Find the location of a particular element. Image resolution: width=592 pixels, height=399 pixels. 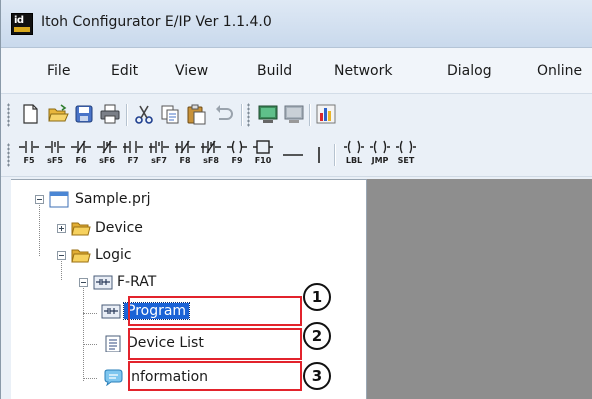

ladder-key-label: JMP is located at coordinates (380, 160).